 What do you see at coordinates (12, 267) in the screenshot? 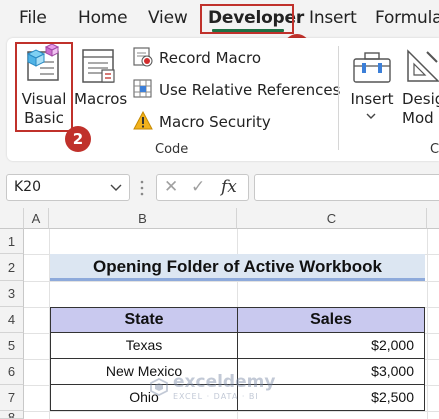
I see `row-header-2: 2` at bounding box center [12, 267].